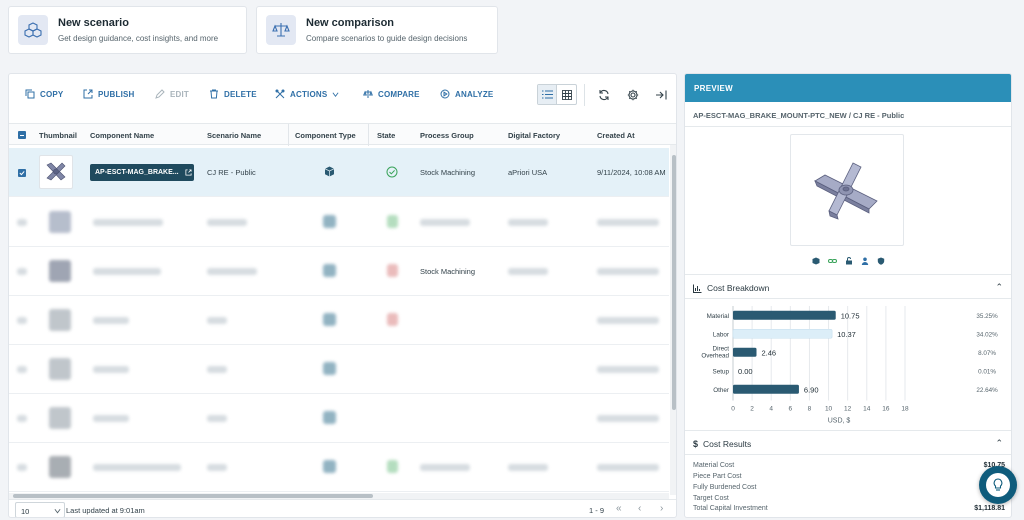  Describe the element at coordinates (850, 315) in the screenshot. I see `bar-value-label: 10.75` at that location.